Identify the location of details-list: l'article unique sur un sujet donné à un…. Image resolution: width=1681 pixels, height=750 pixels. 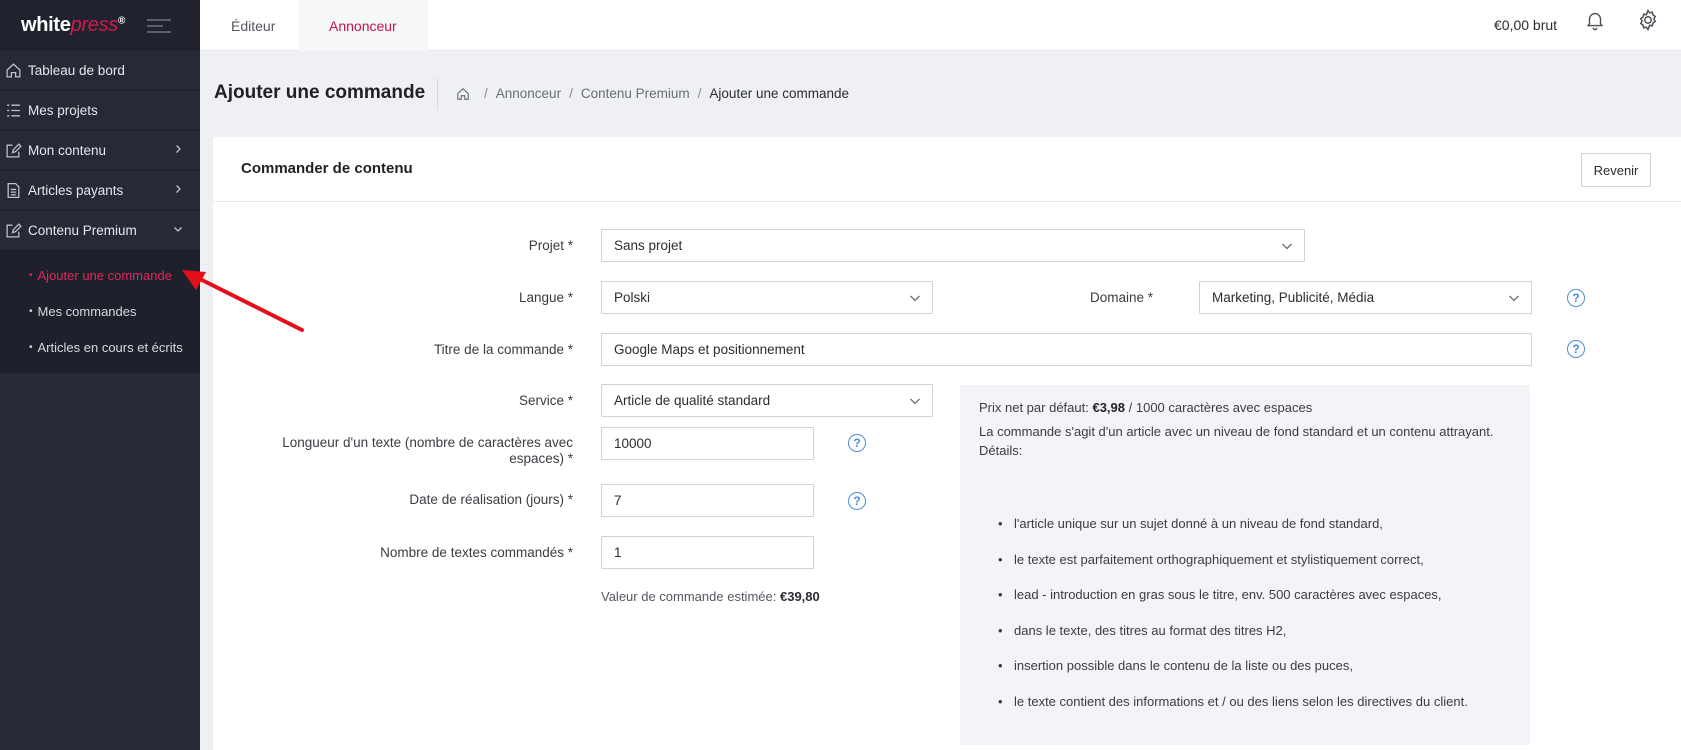
(1245, 612).